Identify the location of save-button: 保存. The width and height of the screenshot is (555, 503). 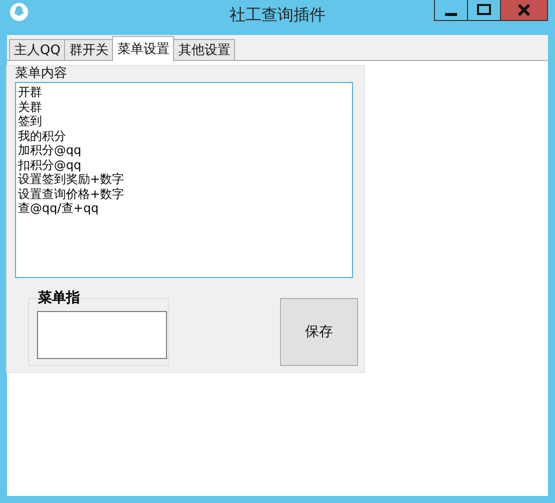
(319, 332).